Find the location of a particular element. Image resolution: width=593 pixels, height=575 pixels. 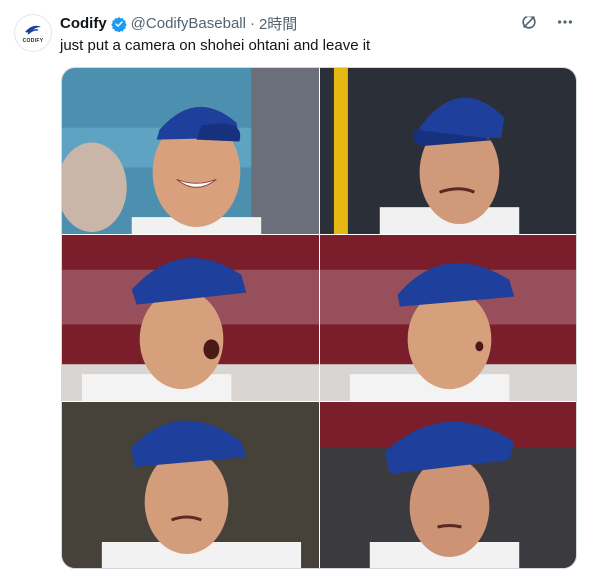

timestamp: 2時間 is located at coordinates (278, 23).